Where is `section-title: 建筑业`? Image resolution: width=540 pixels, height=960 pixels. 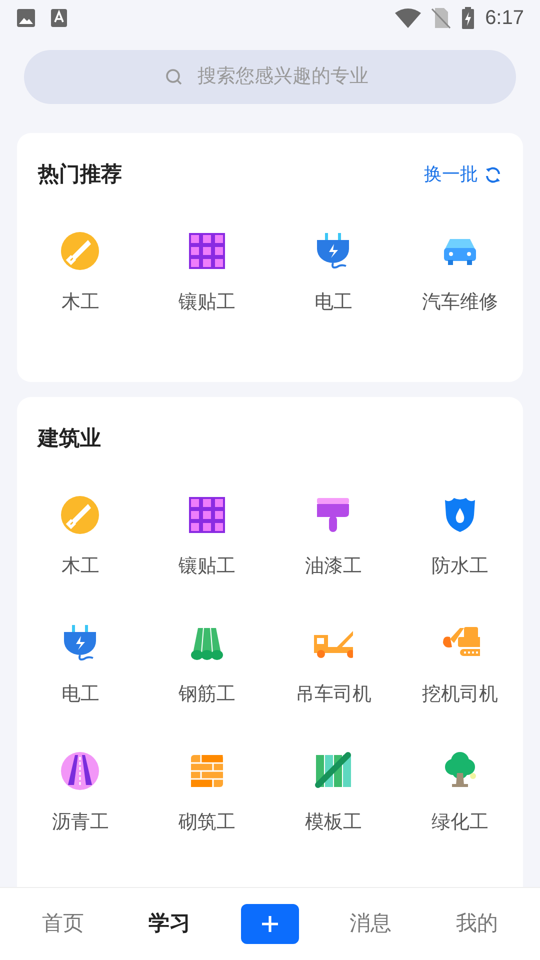
section-title: 建筑业 is located at coordinates (69, 438).